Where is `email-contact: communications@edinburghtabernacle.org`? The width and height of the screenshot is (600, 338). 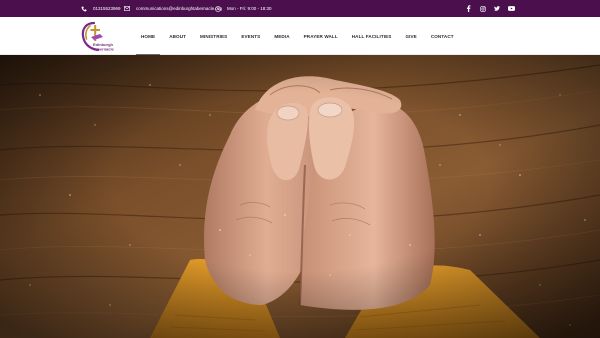 email-contact: communications@edinburghtabernacle.org is located at coordinates (173, 8).